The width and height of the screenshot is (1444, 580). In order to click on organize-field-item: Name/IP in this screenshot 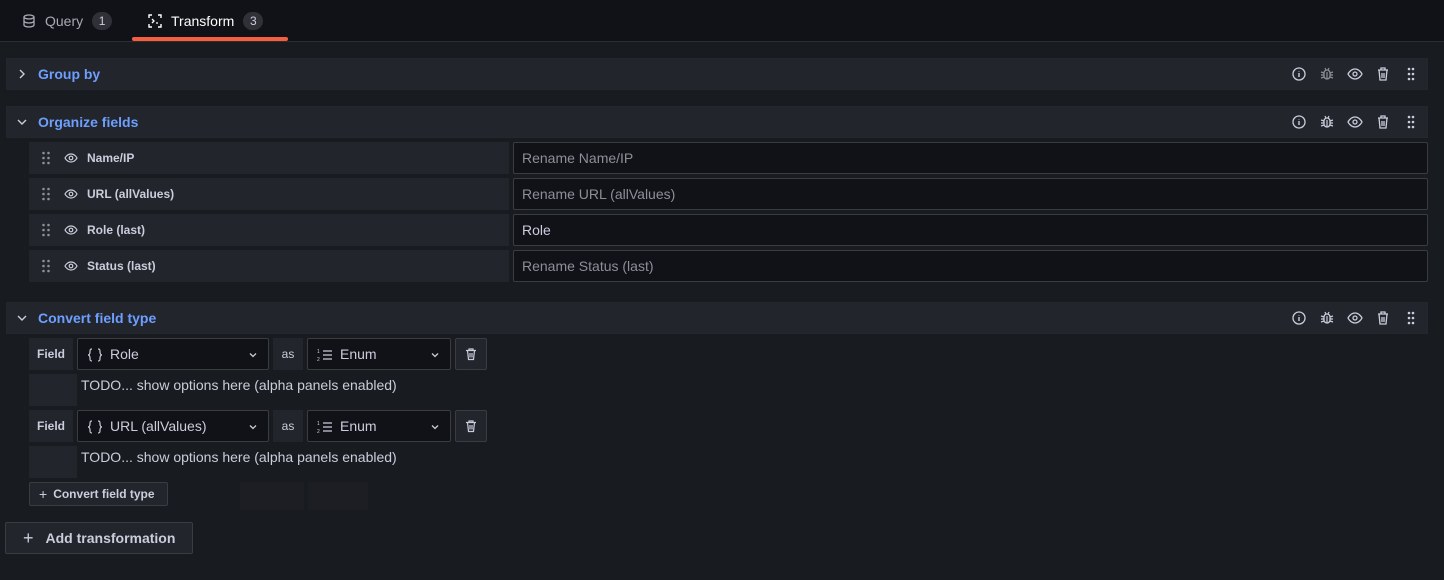, I will do `click(269, 158)`.